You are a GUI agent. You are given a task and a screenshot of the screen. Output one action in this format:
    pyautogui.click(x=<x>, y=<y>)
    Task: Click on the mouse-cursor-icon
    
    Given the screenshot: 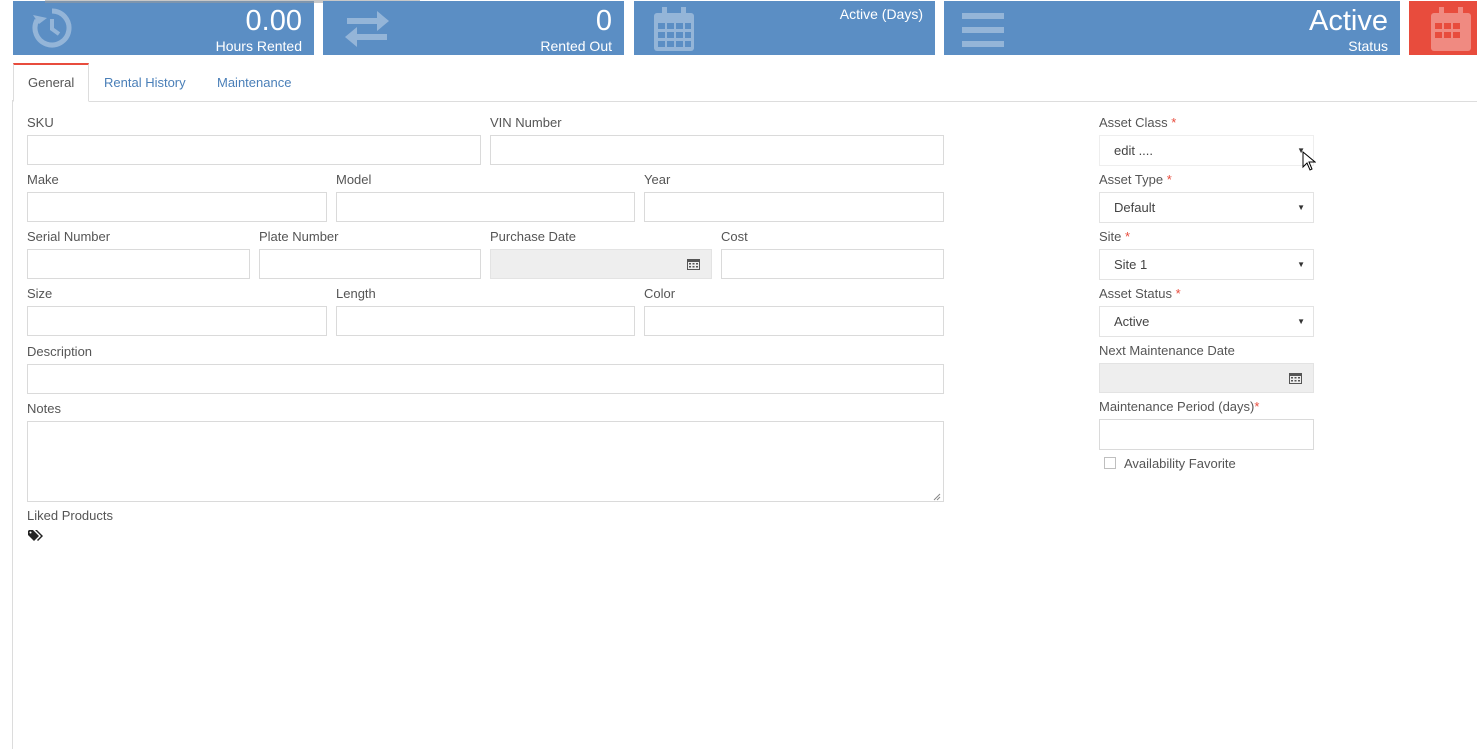 What is the action you would take?
    pyautogui.click(x=1309, y=162)
    